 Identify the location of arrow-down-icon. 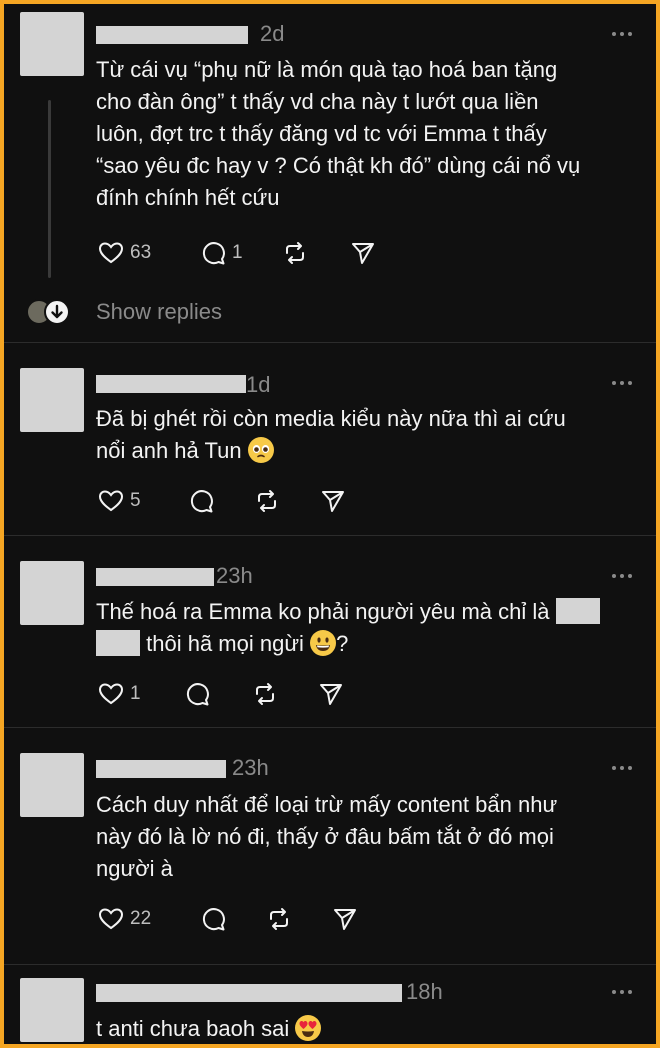
(57, 312).